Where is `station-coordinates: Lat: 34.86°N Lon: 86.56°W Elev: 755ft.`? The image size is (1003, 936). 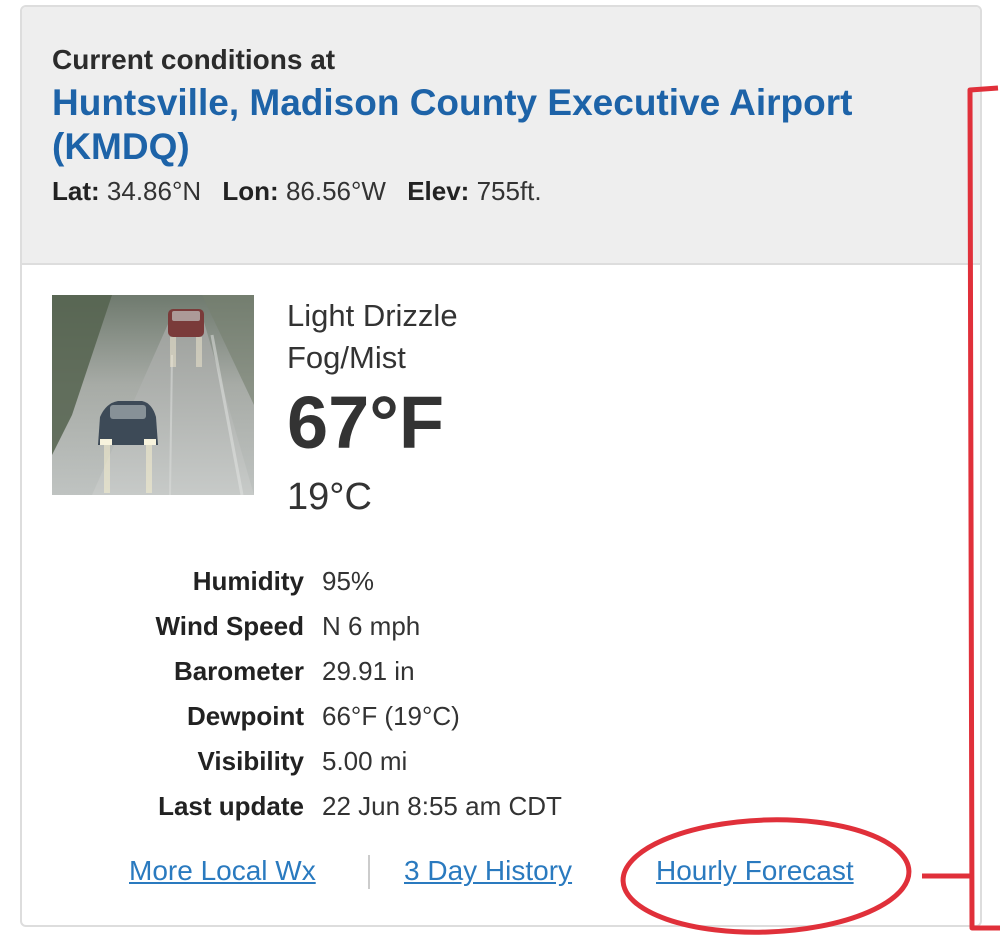 station-coordinates: Lat: 34.86°N Lon: 86.56°W Elev: 755ft. is located at coordinates (516, 191).